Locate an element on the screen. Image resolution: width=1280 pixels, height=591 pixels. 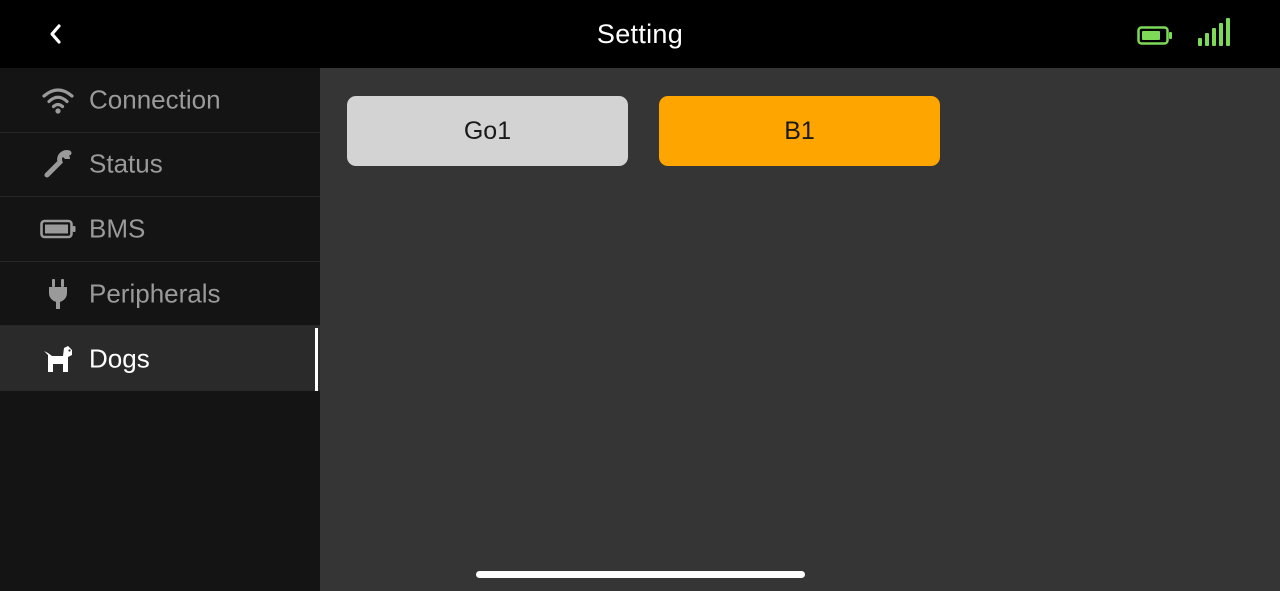
plug-icon is located at coordinates (58, 294).